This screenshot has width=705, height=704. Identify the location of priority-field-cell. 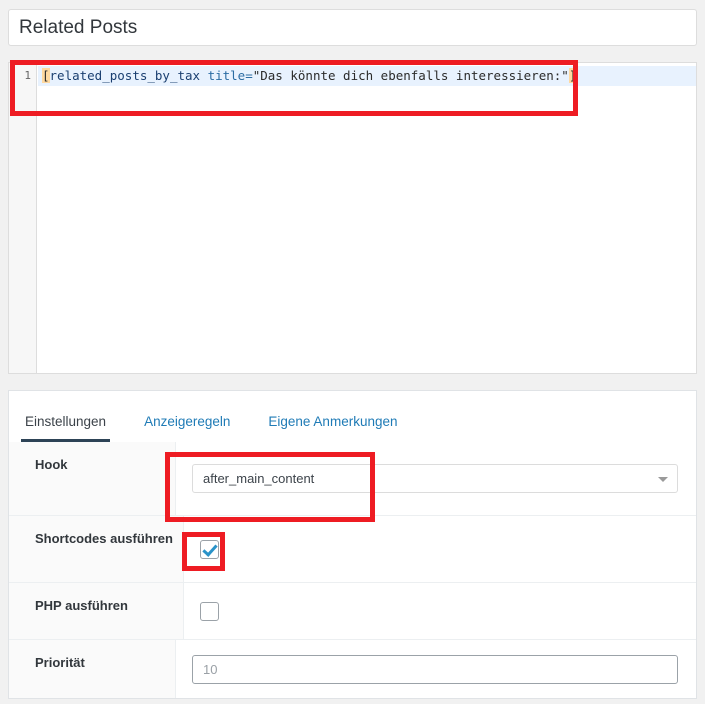
(436, 669).